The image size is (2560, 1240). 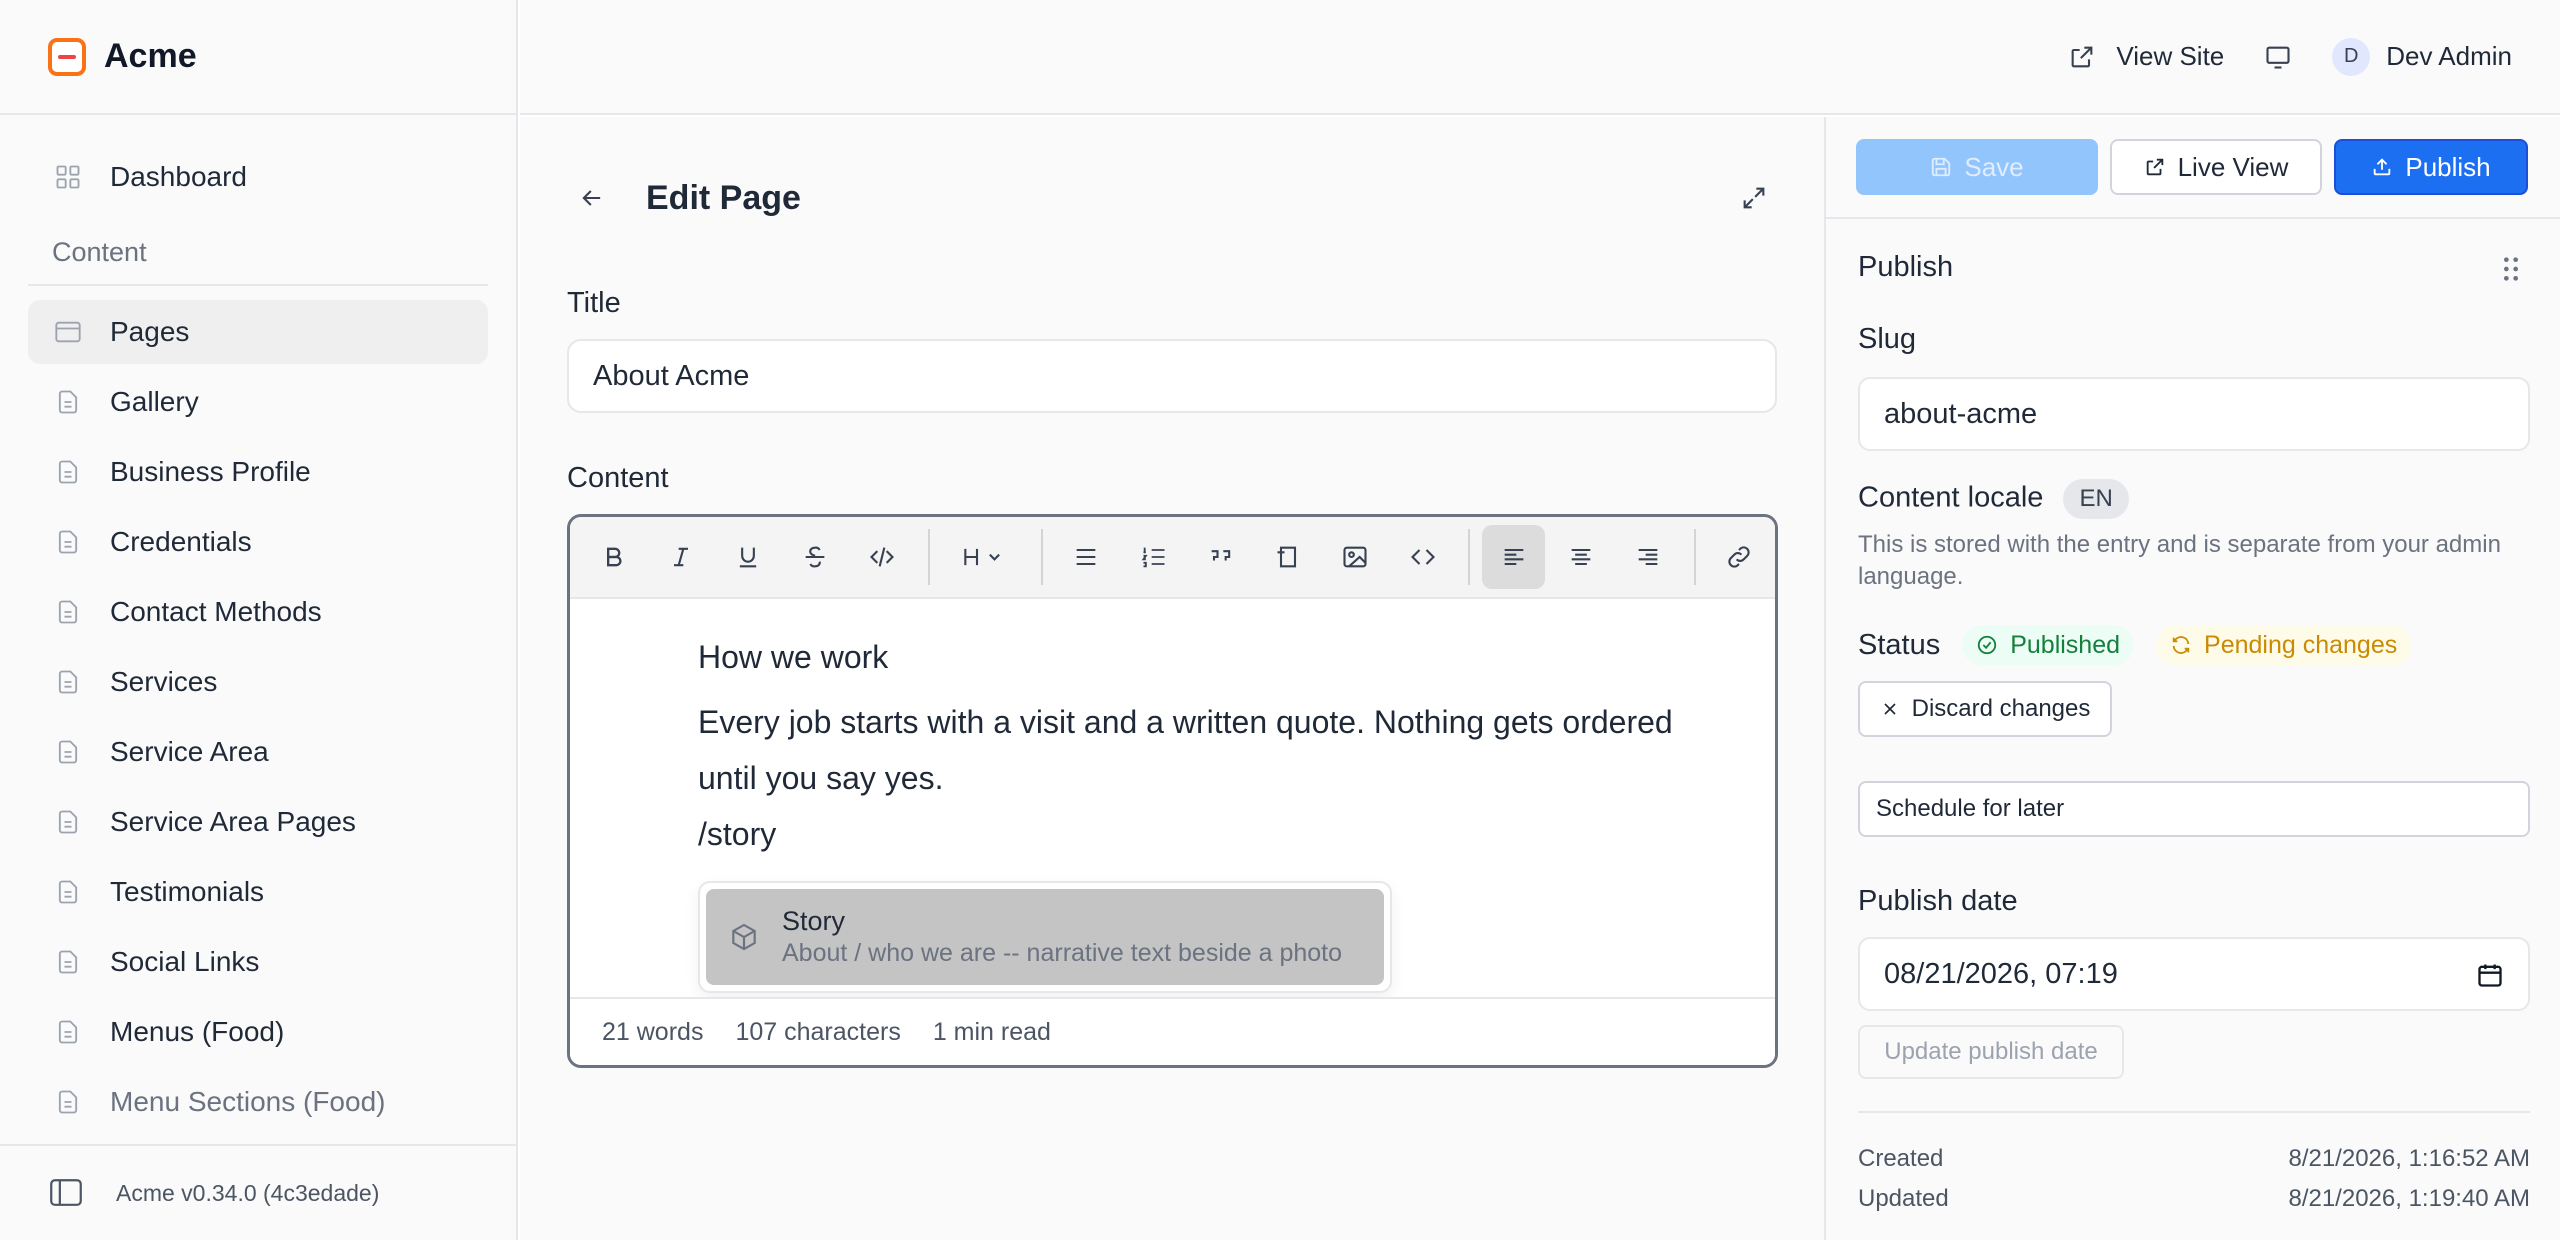 What do you see at coordinates (258, 682) in the screenshot?
I see `sidebar-item-services: Services` at bounding box center [258, 682].